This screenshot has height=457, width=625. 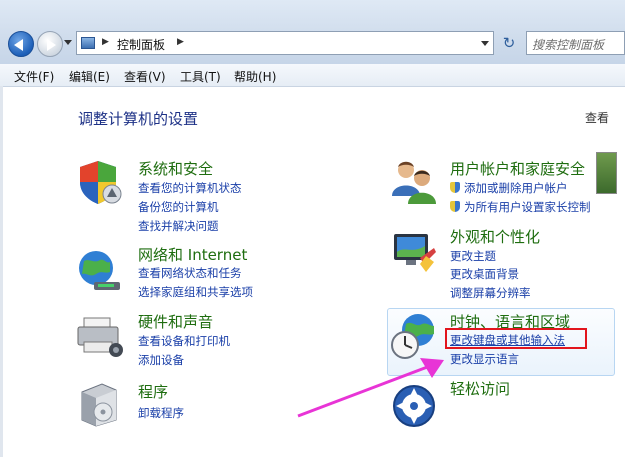 I want to click on menu-edit: 编辑(E), so click(x=89, y=76).